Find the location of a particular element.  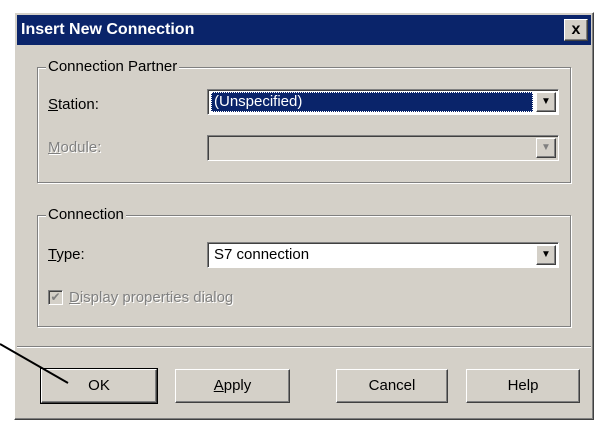

checkmark-icon: ✔ is located at coordinates (55, 297).